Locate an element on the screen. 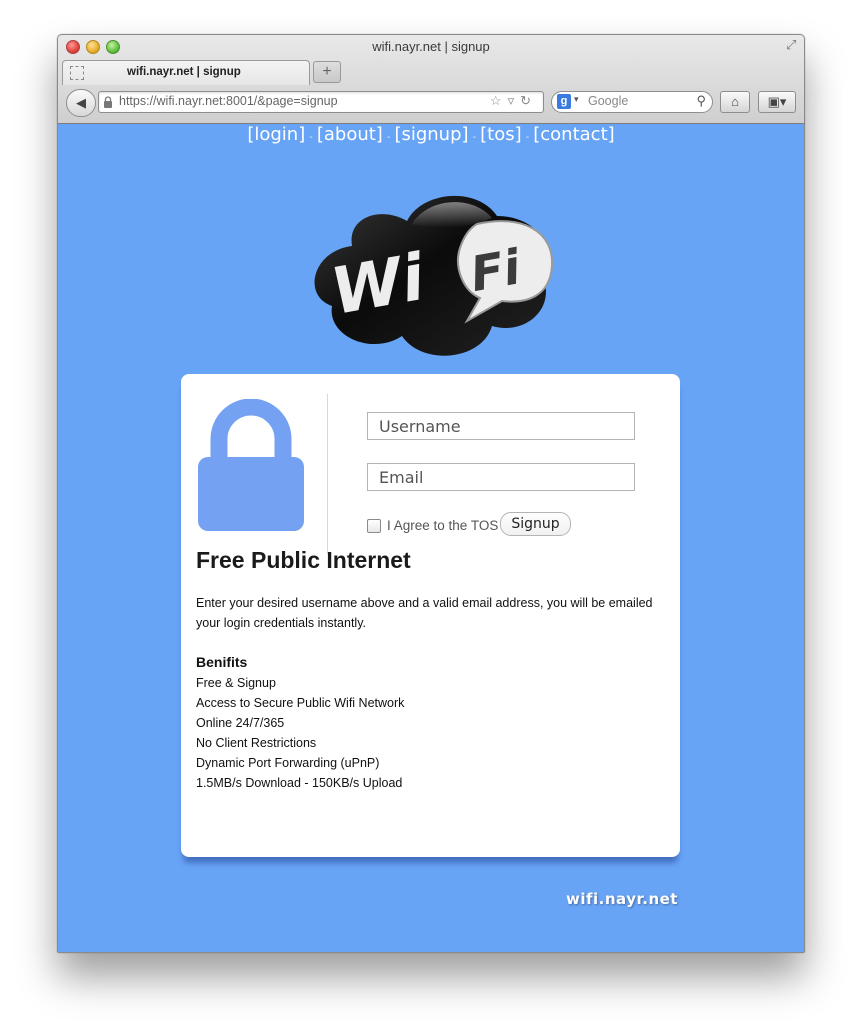 This screenshot has width=860, height=1031. search-placeholder: Google is located at coordinates (608, 101).